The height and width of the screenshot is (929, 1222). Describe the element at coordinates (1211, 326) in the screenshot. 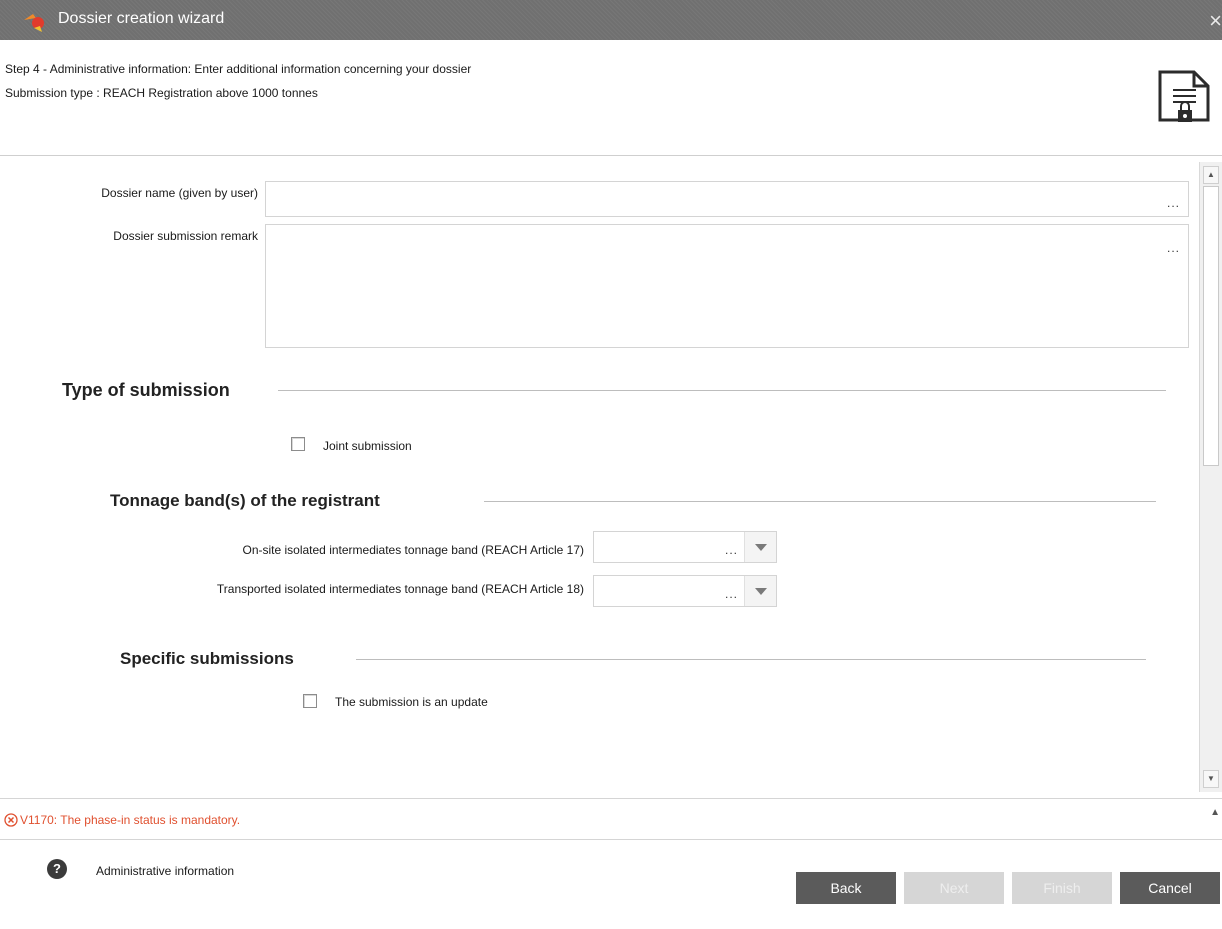

I see `scroll-thumb` at that location.